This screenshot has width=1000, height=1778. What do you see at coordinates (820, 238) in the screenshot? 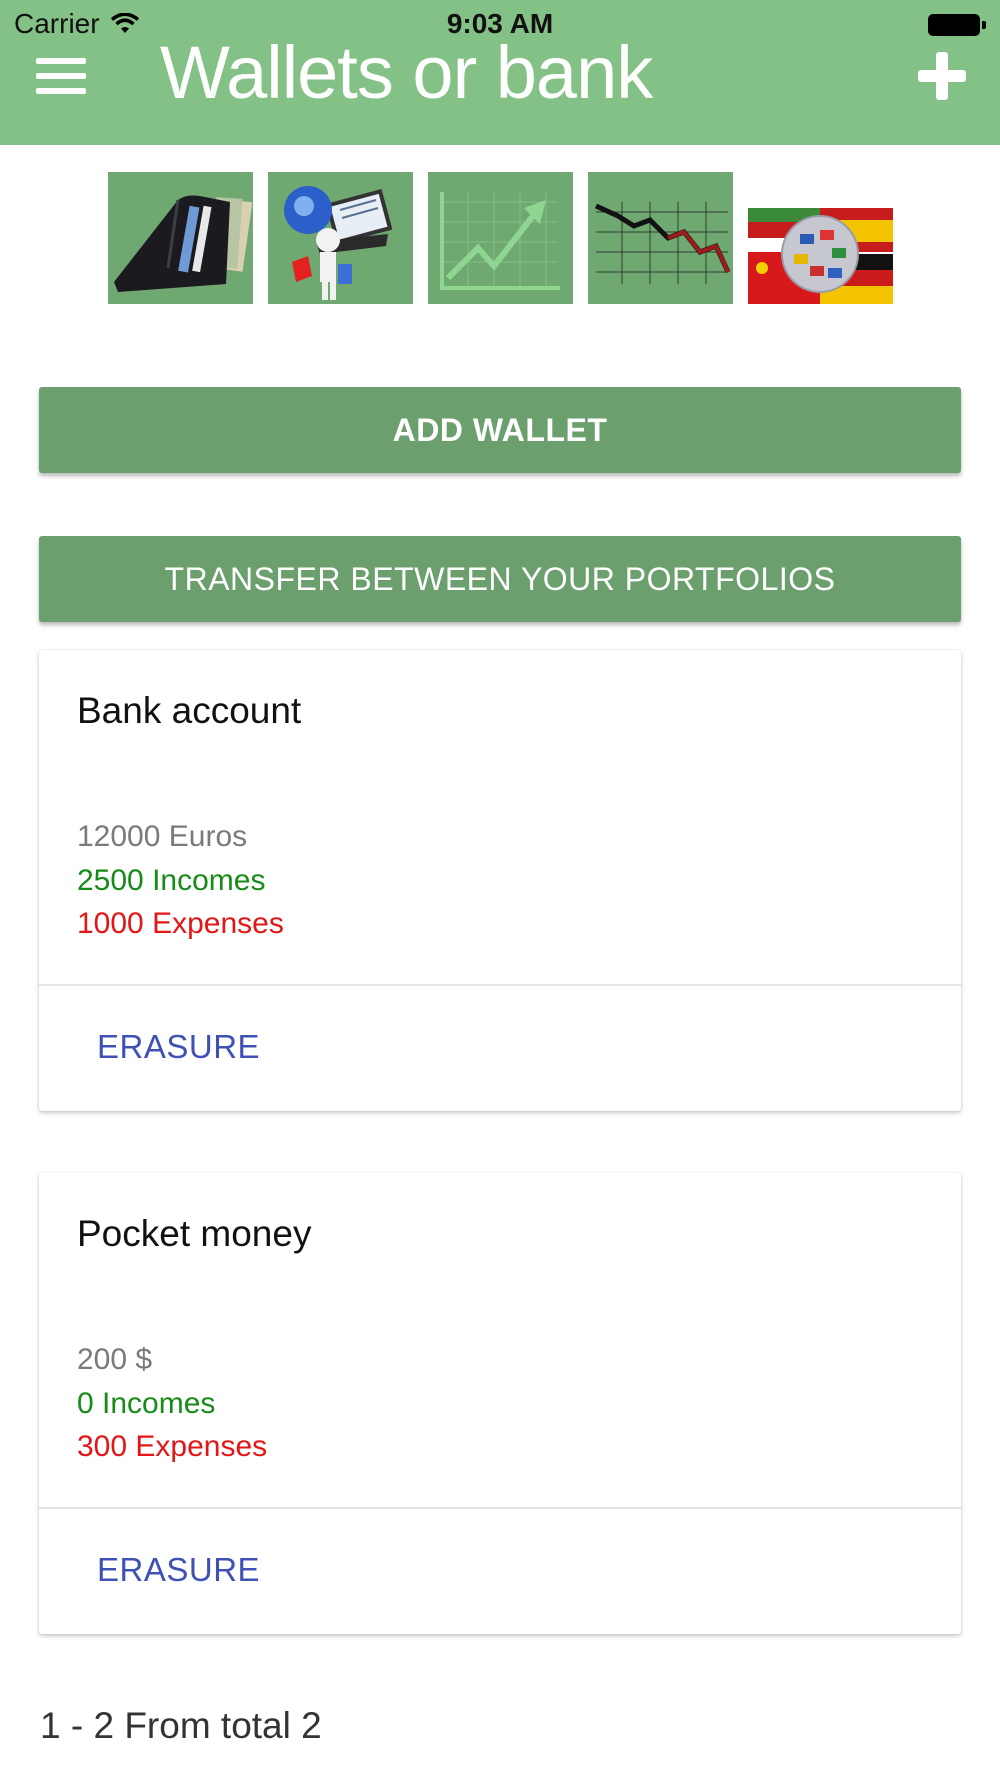
I see `currency-flags-icon` at bounding box center [820, 238].